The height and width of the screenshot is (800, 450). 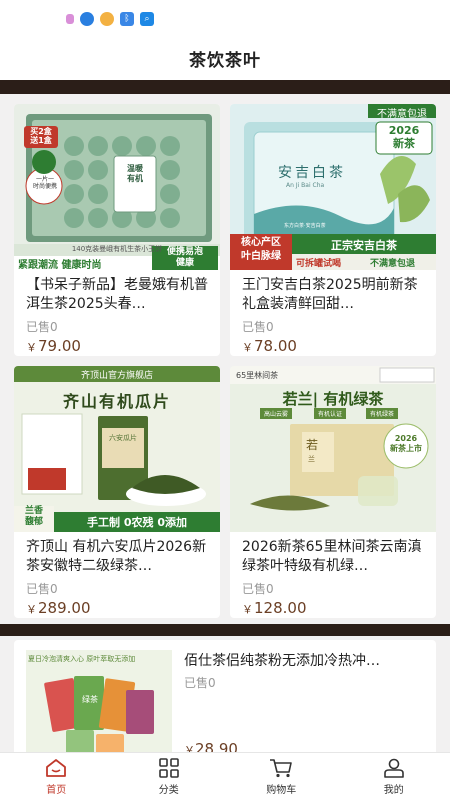 I want to click on tab-label: 分类, so click(x=168, y=790).